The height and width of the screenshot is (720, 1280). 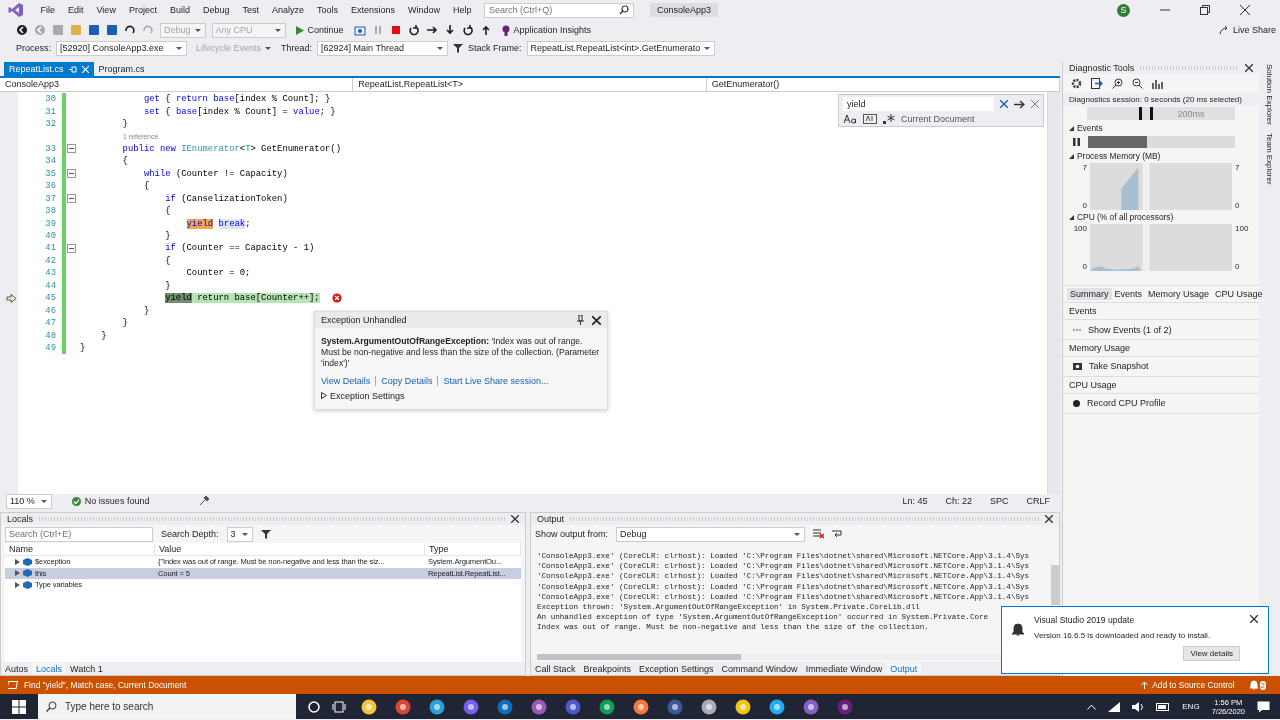 What do you see at coordinates (870, 119) in the screenshot?
I see `whole-word-icon` at bounding box center [870, 119].